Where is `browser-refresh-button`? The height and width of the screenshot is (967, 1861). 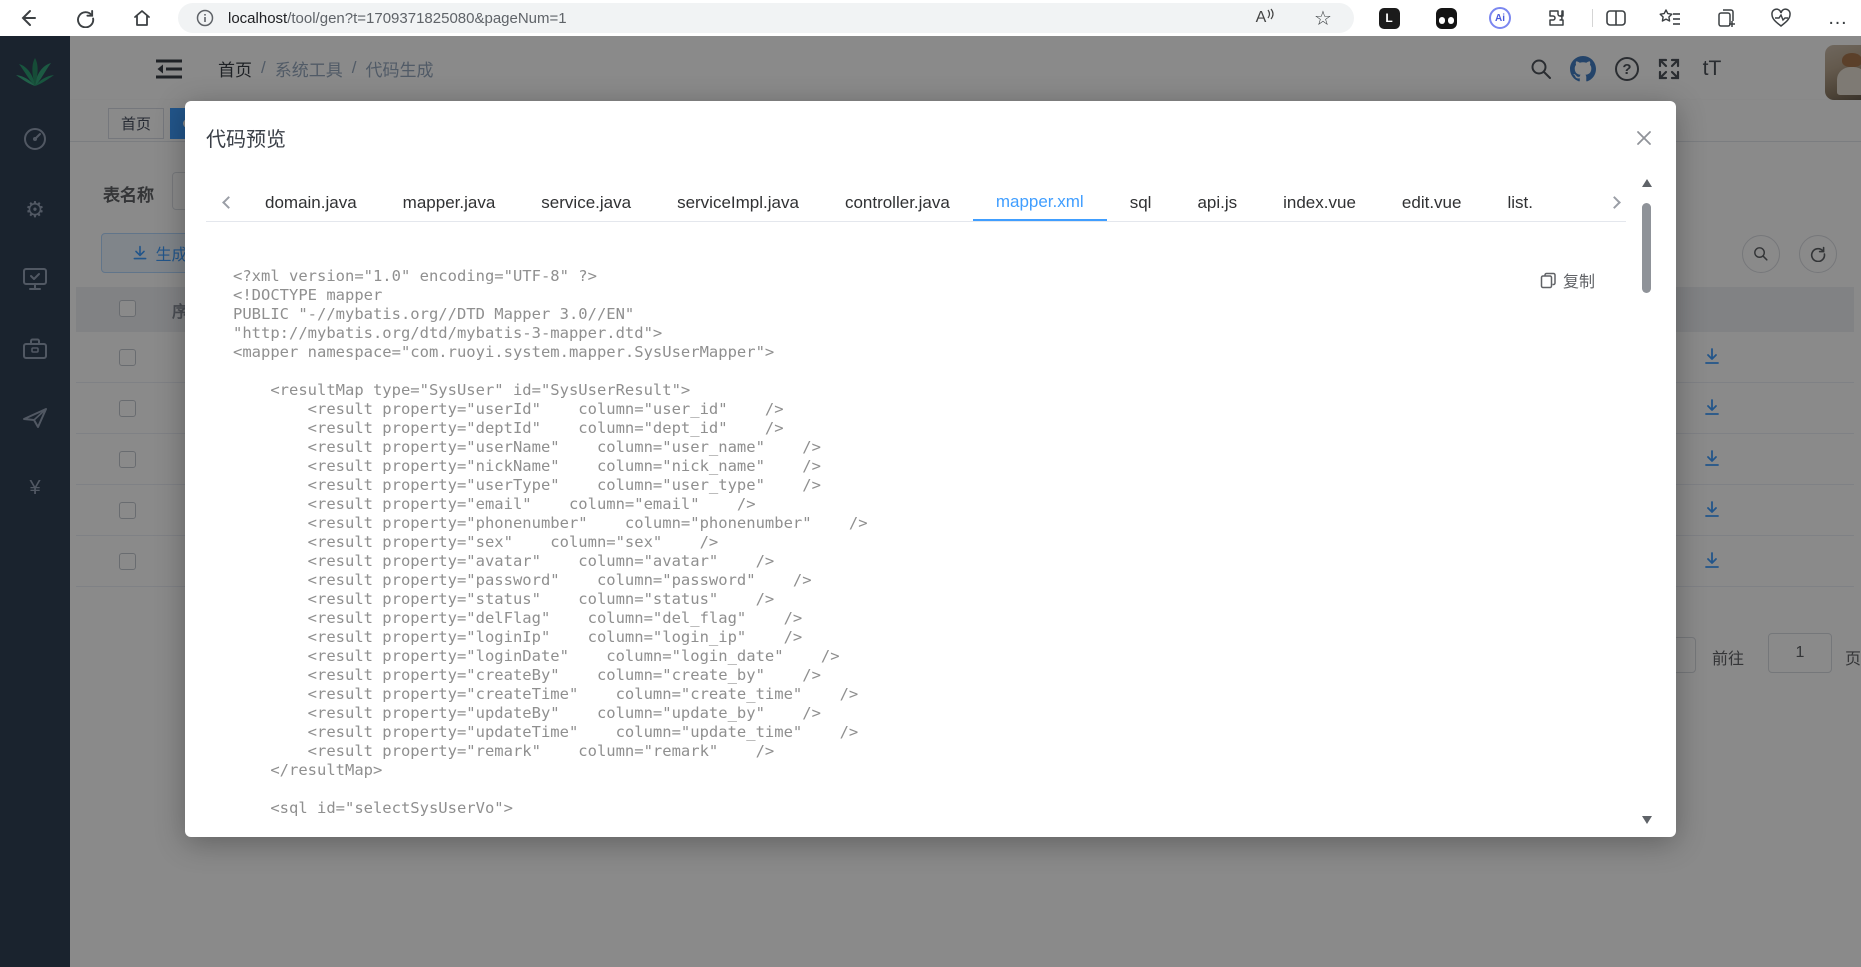 browser-refresh-button is located at coordinates (85, 18).